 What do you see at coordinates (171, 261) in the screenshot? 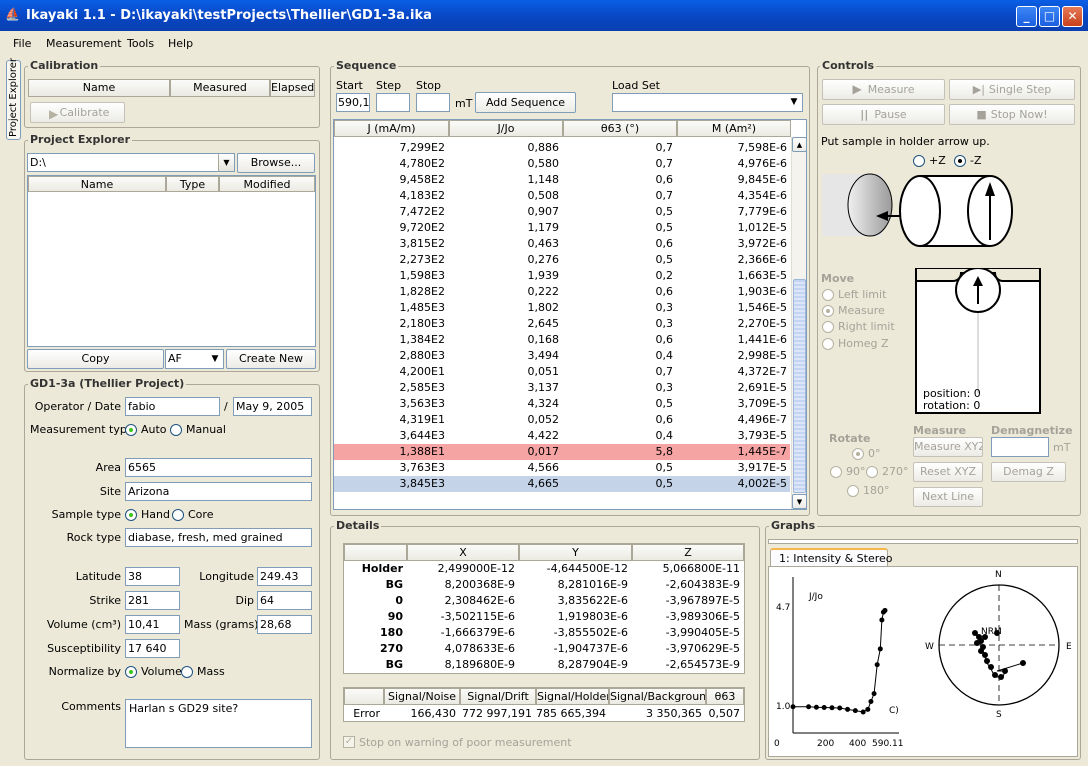
I see `file-list` at bounding box center [171, 261].